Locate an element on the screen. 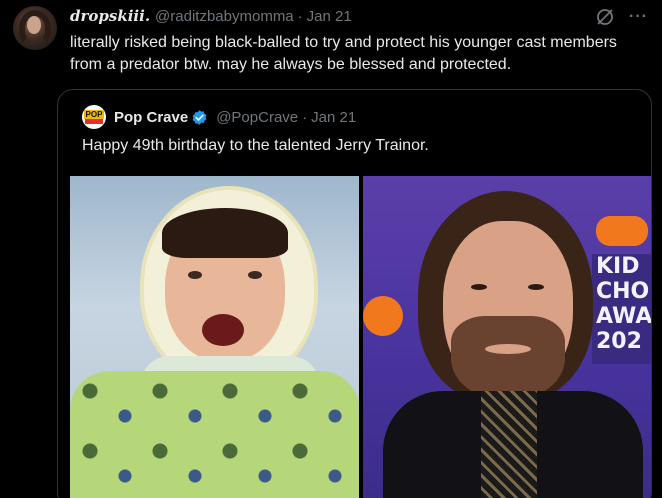 Image resolution: width=662 pixels, height=498 pixels. sign-text: KID CHOI AWA 202 is located at coordinates (624, 304).